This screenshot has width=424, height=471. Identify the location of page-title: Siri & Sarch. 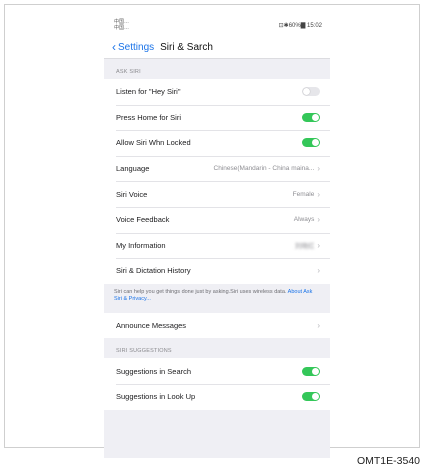
(186, 47).